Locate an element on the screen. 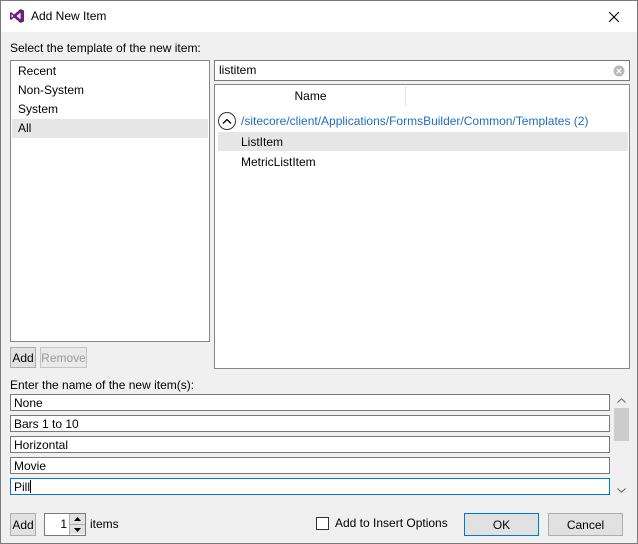 Image resolution: width=638 pixels, height=544 pixels. remove-category-button: Remove is located at coordinates (63, 357).